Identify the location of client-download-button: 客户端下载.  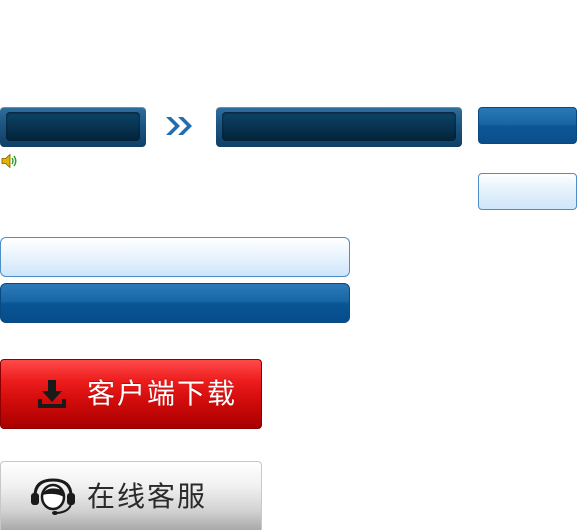
(131, 394).